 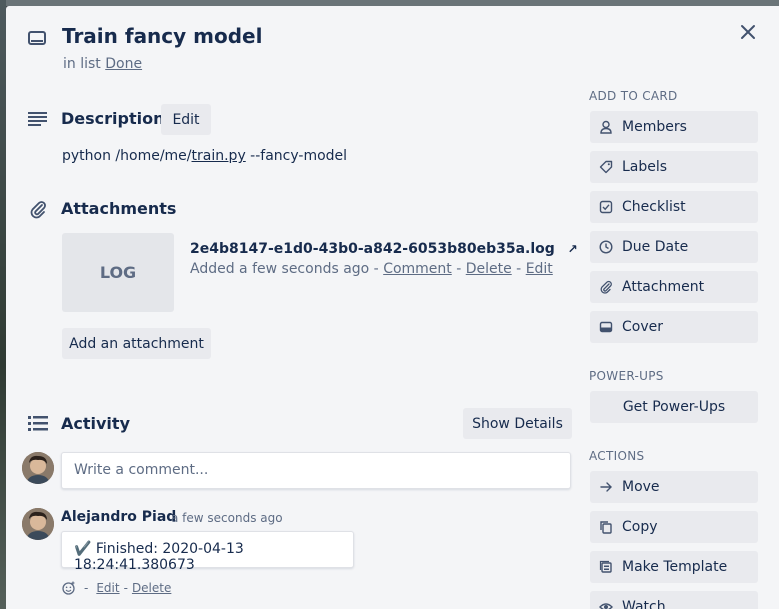 What do you see at coordinates (489, 269) in the screenshot?
I see `attachment-delete-link: Delete` at bounding box center [489, 269].